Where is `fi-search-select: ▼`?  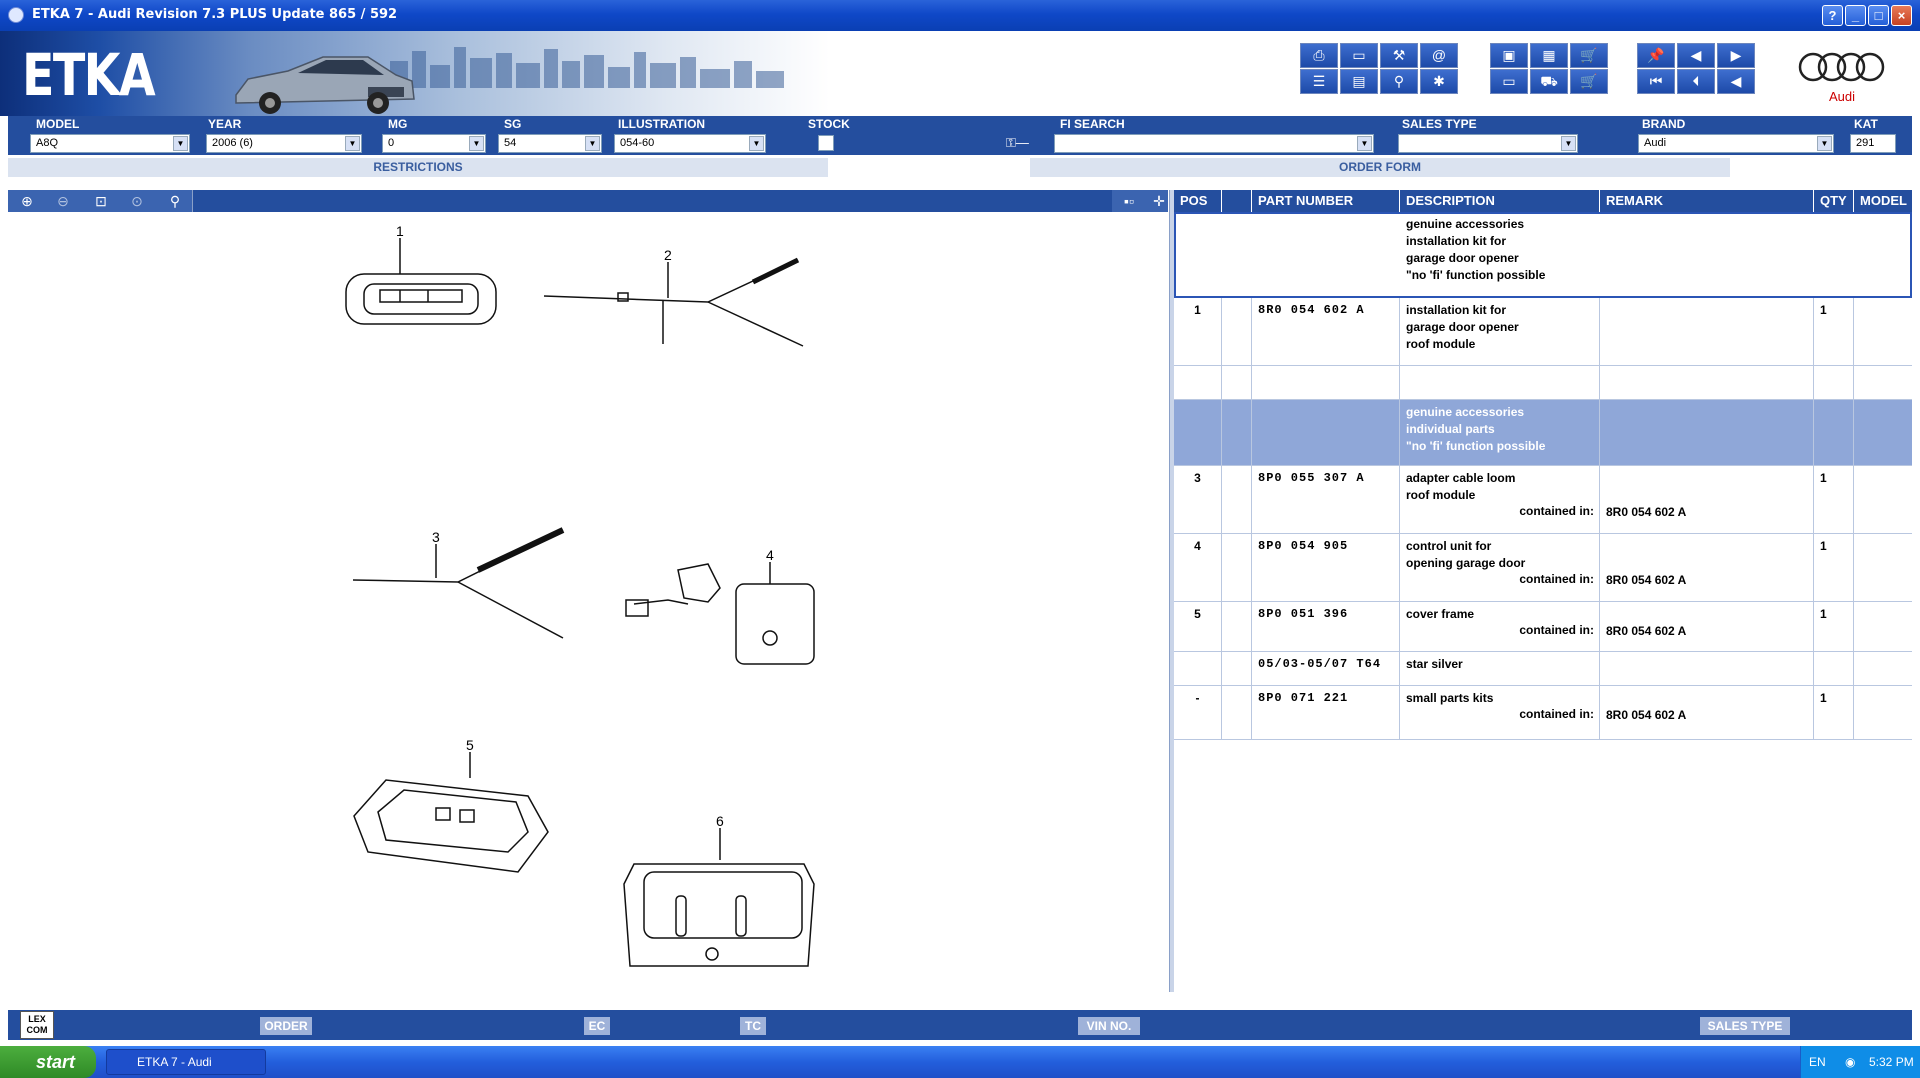
fi-search-select: ▼ is located at coordinates (1214, 143).